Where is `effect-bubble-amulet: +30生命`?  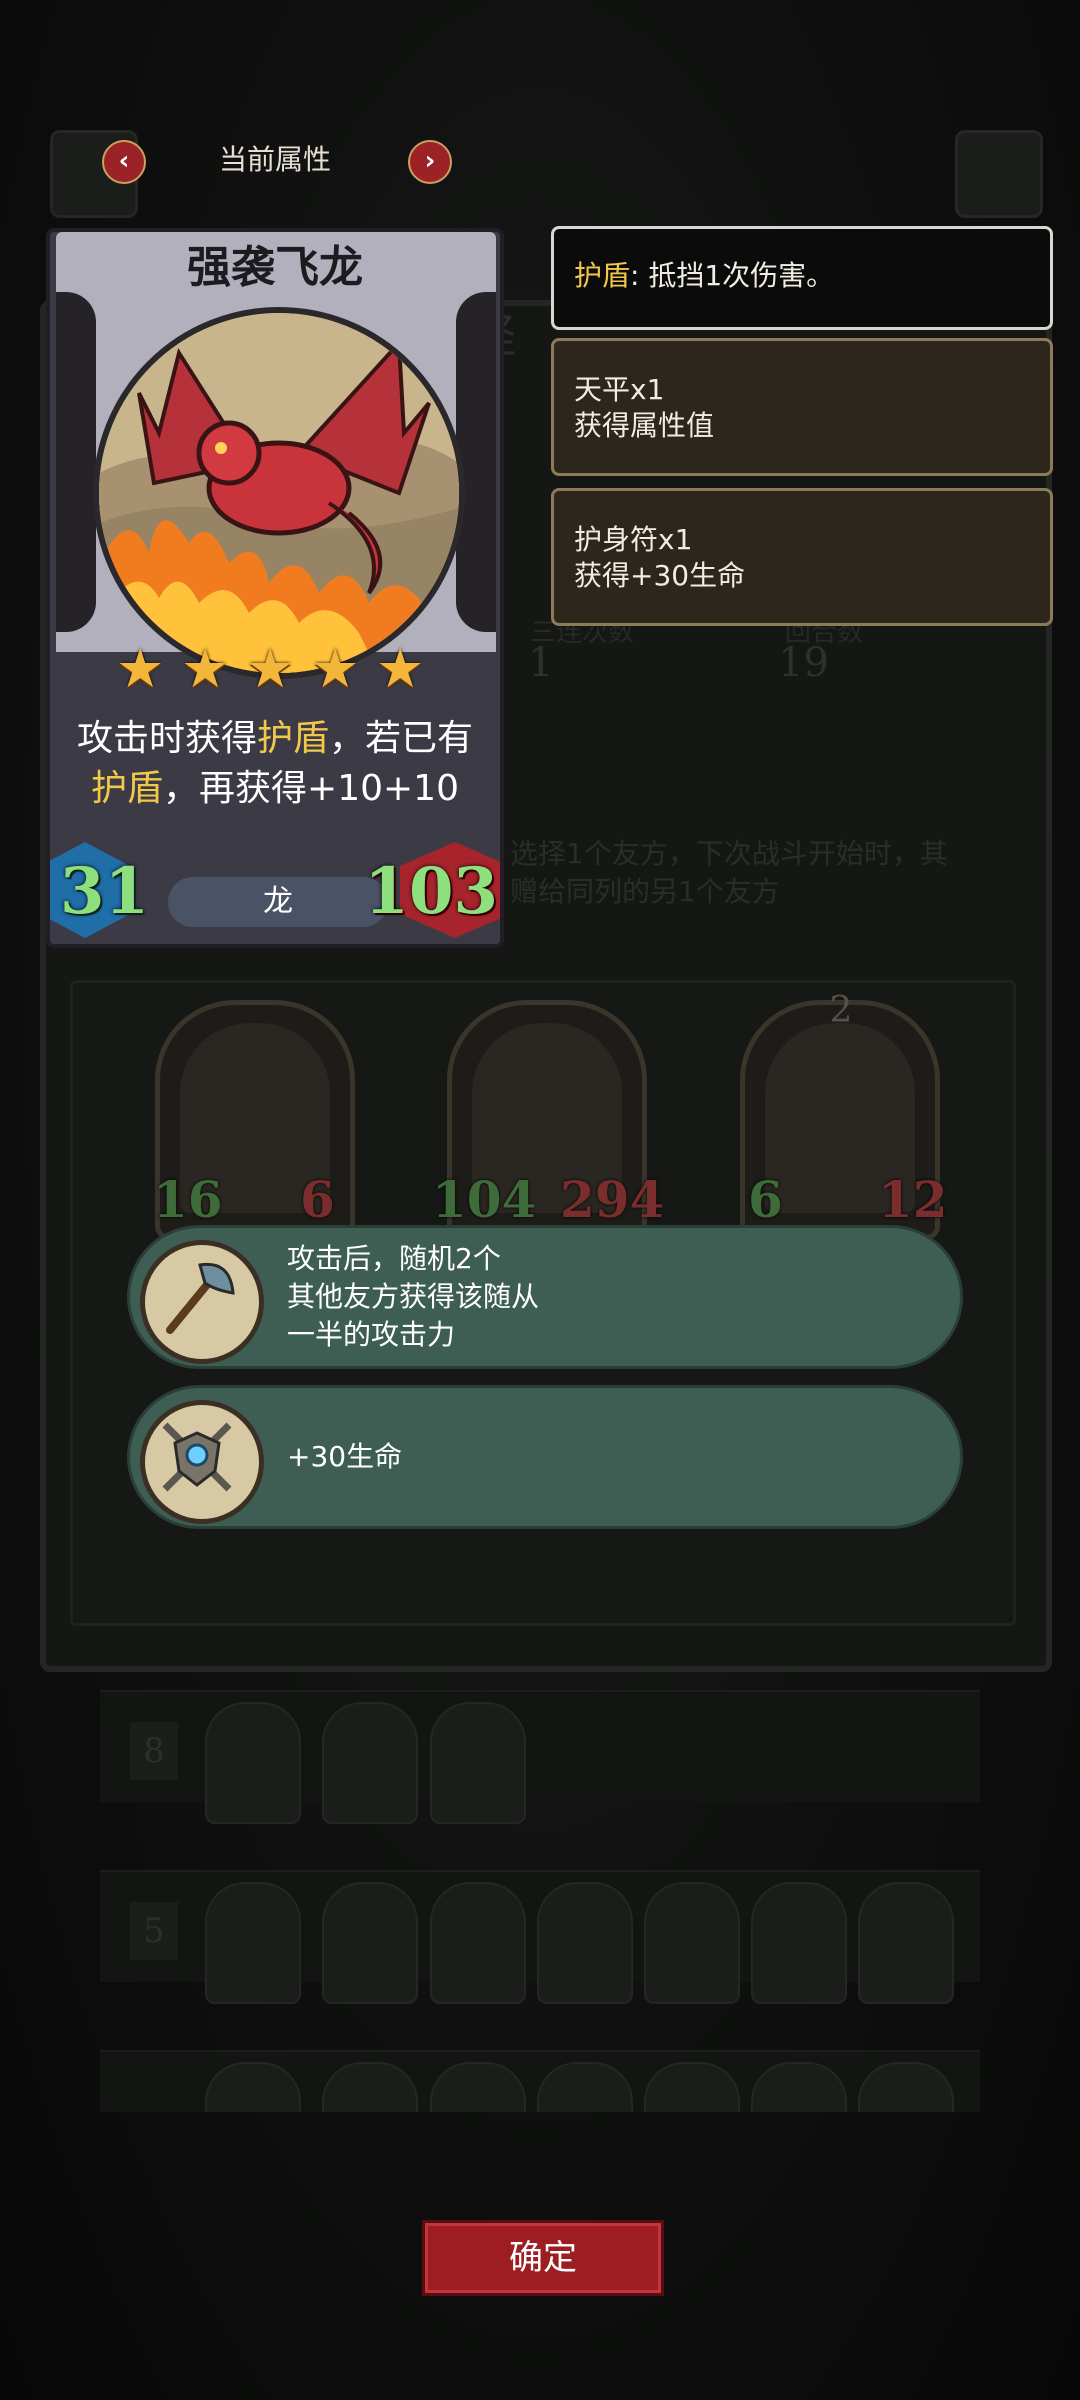
effect-bubble-amulet: +30生命 is located at coordinates (545, 1457).